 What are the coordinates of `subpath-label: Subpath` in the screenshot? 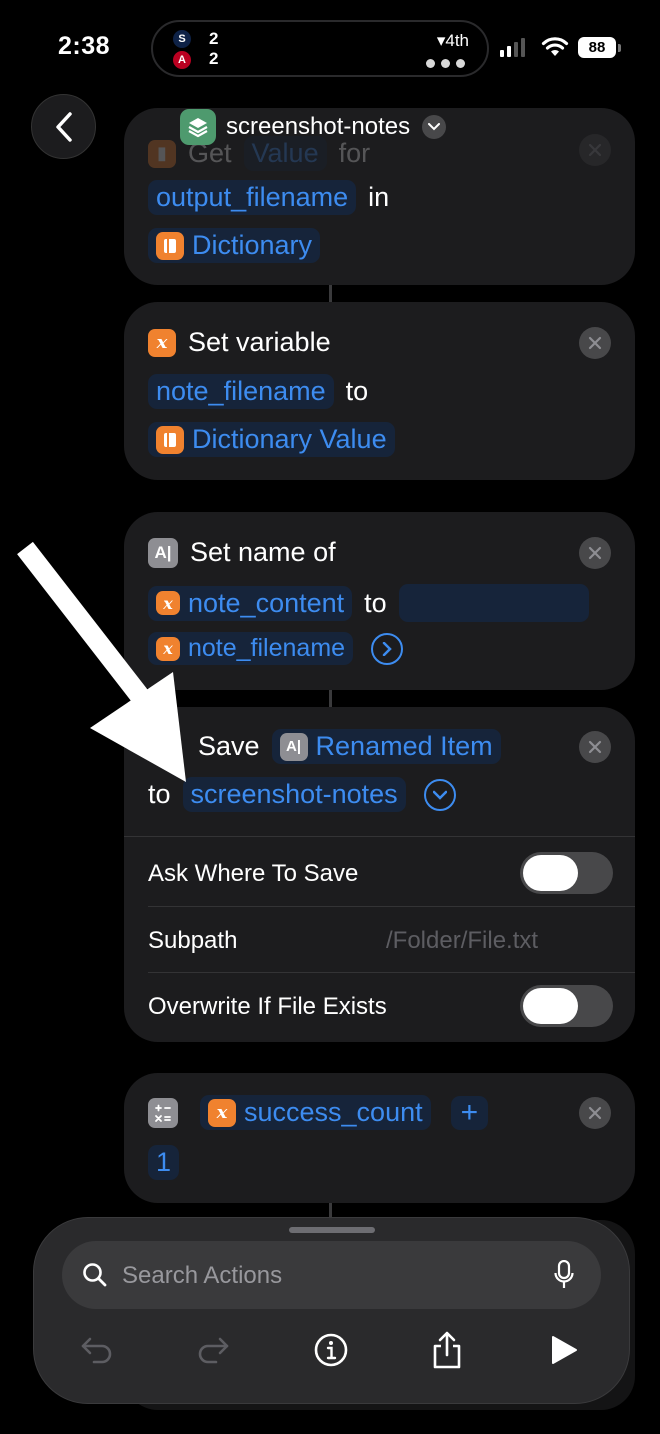 It's located at (193, 940).